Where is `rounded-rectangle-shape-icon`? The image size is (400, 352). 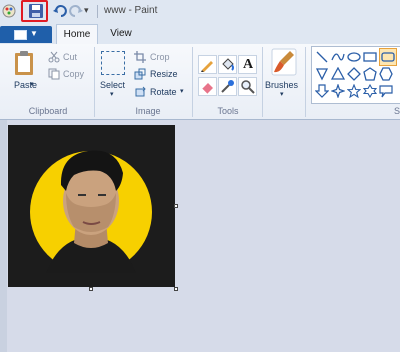
rounded-rectangle-shape-icon is located at coordinates (388, 57).